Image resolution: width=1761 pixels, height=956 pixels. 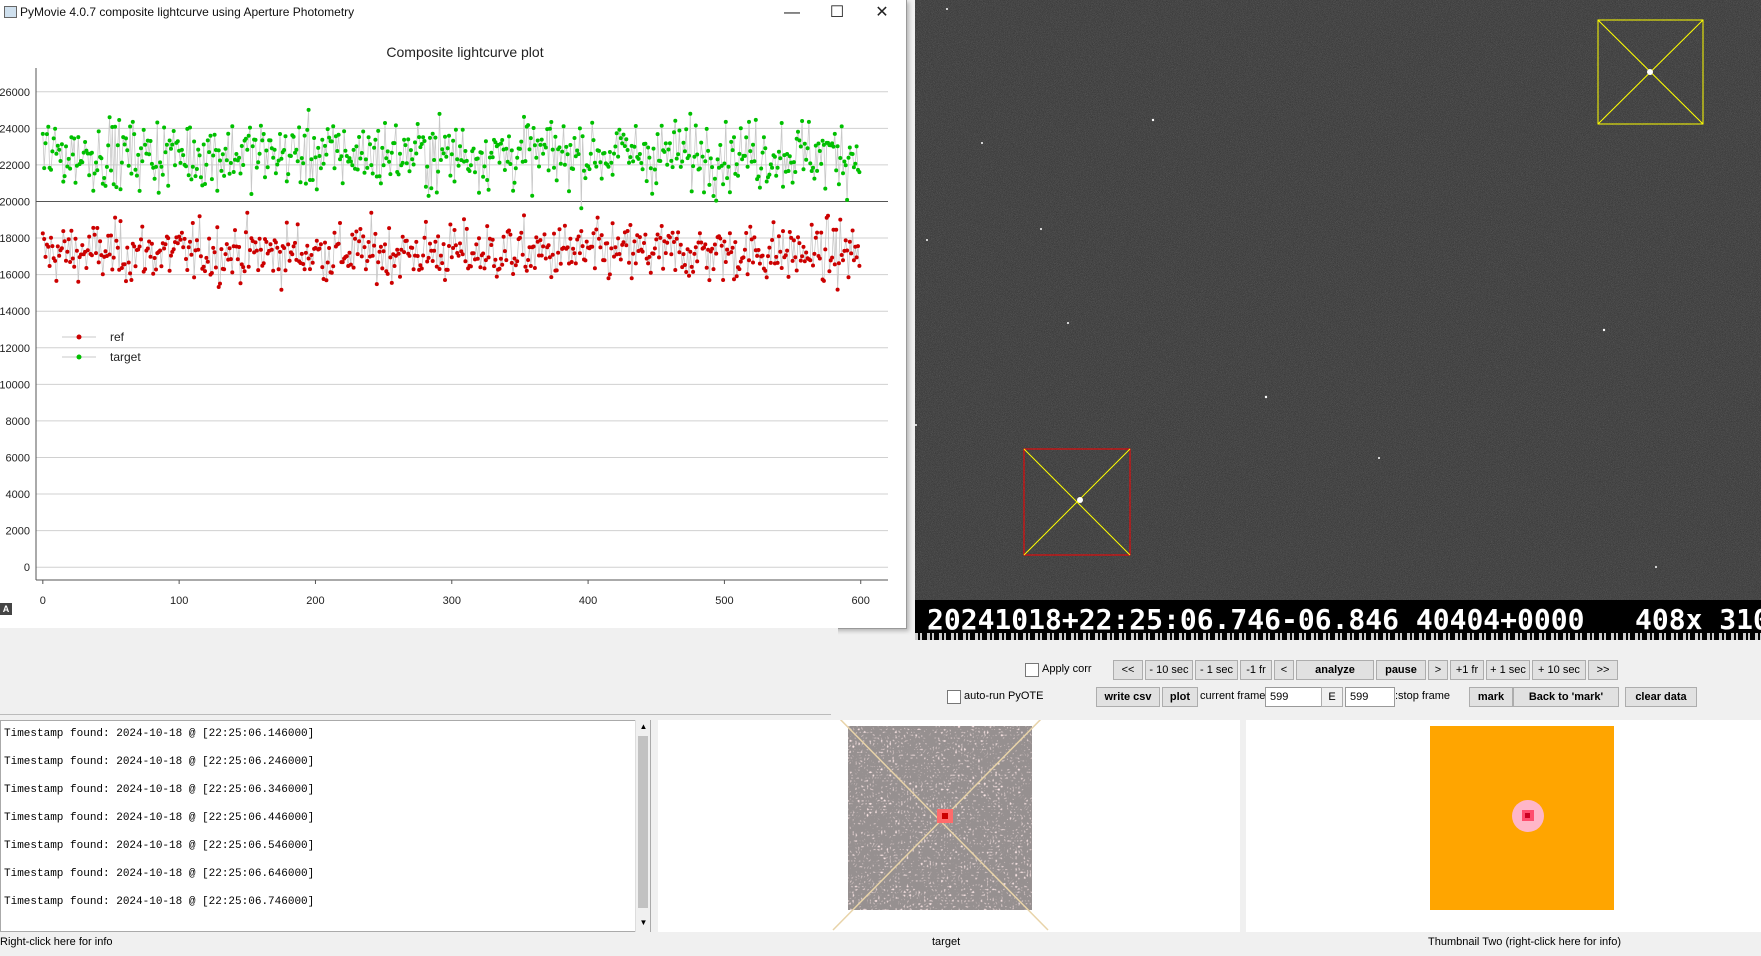 I want to click on log-info-hint: Right-click here for info, so click(x=56, y=942).